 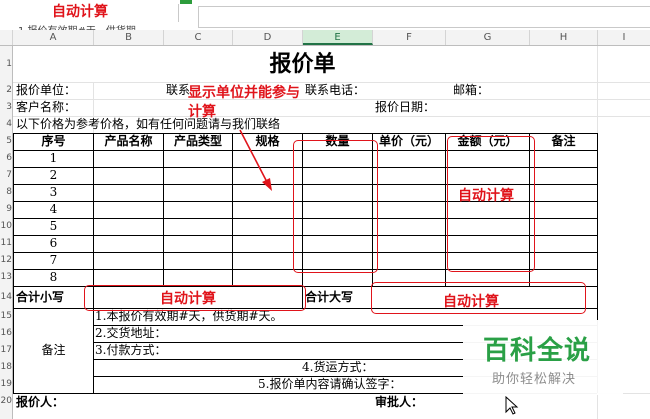 I want to click on mouse-cursor-icon, so click(x=512, y=405).